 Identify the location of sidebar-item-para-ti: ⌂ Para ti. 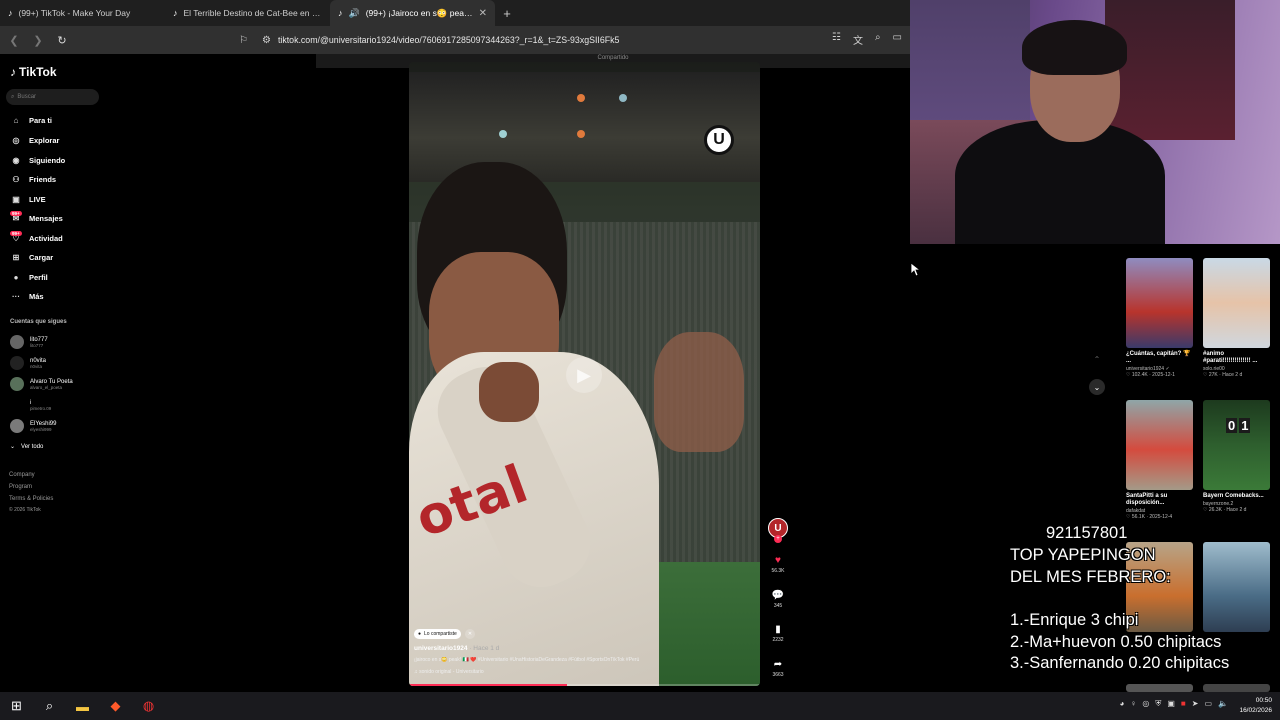
(31, 120).